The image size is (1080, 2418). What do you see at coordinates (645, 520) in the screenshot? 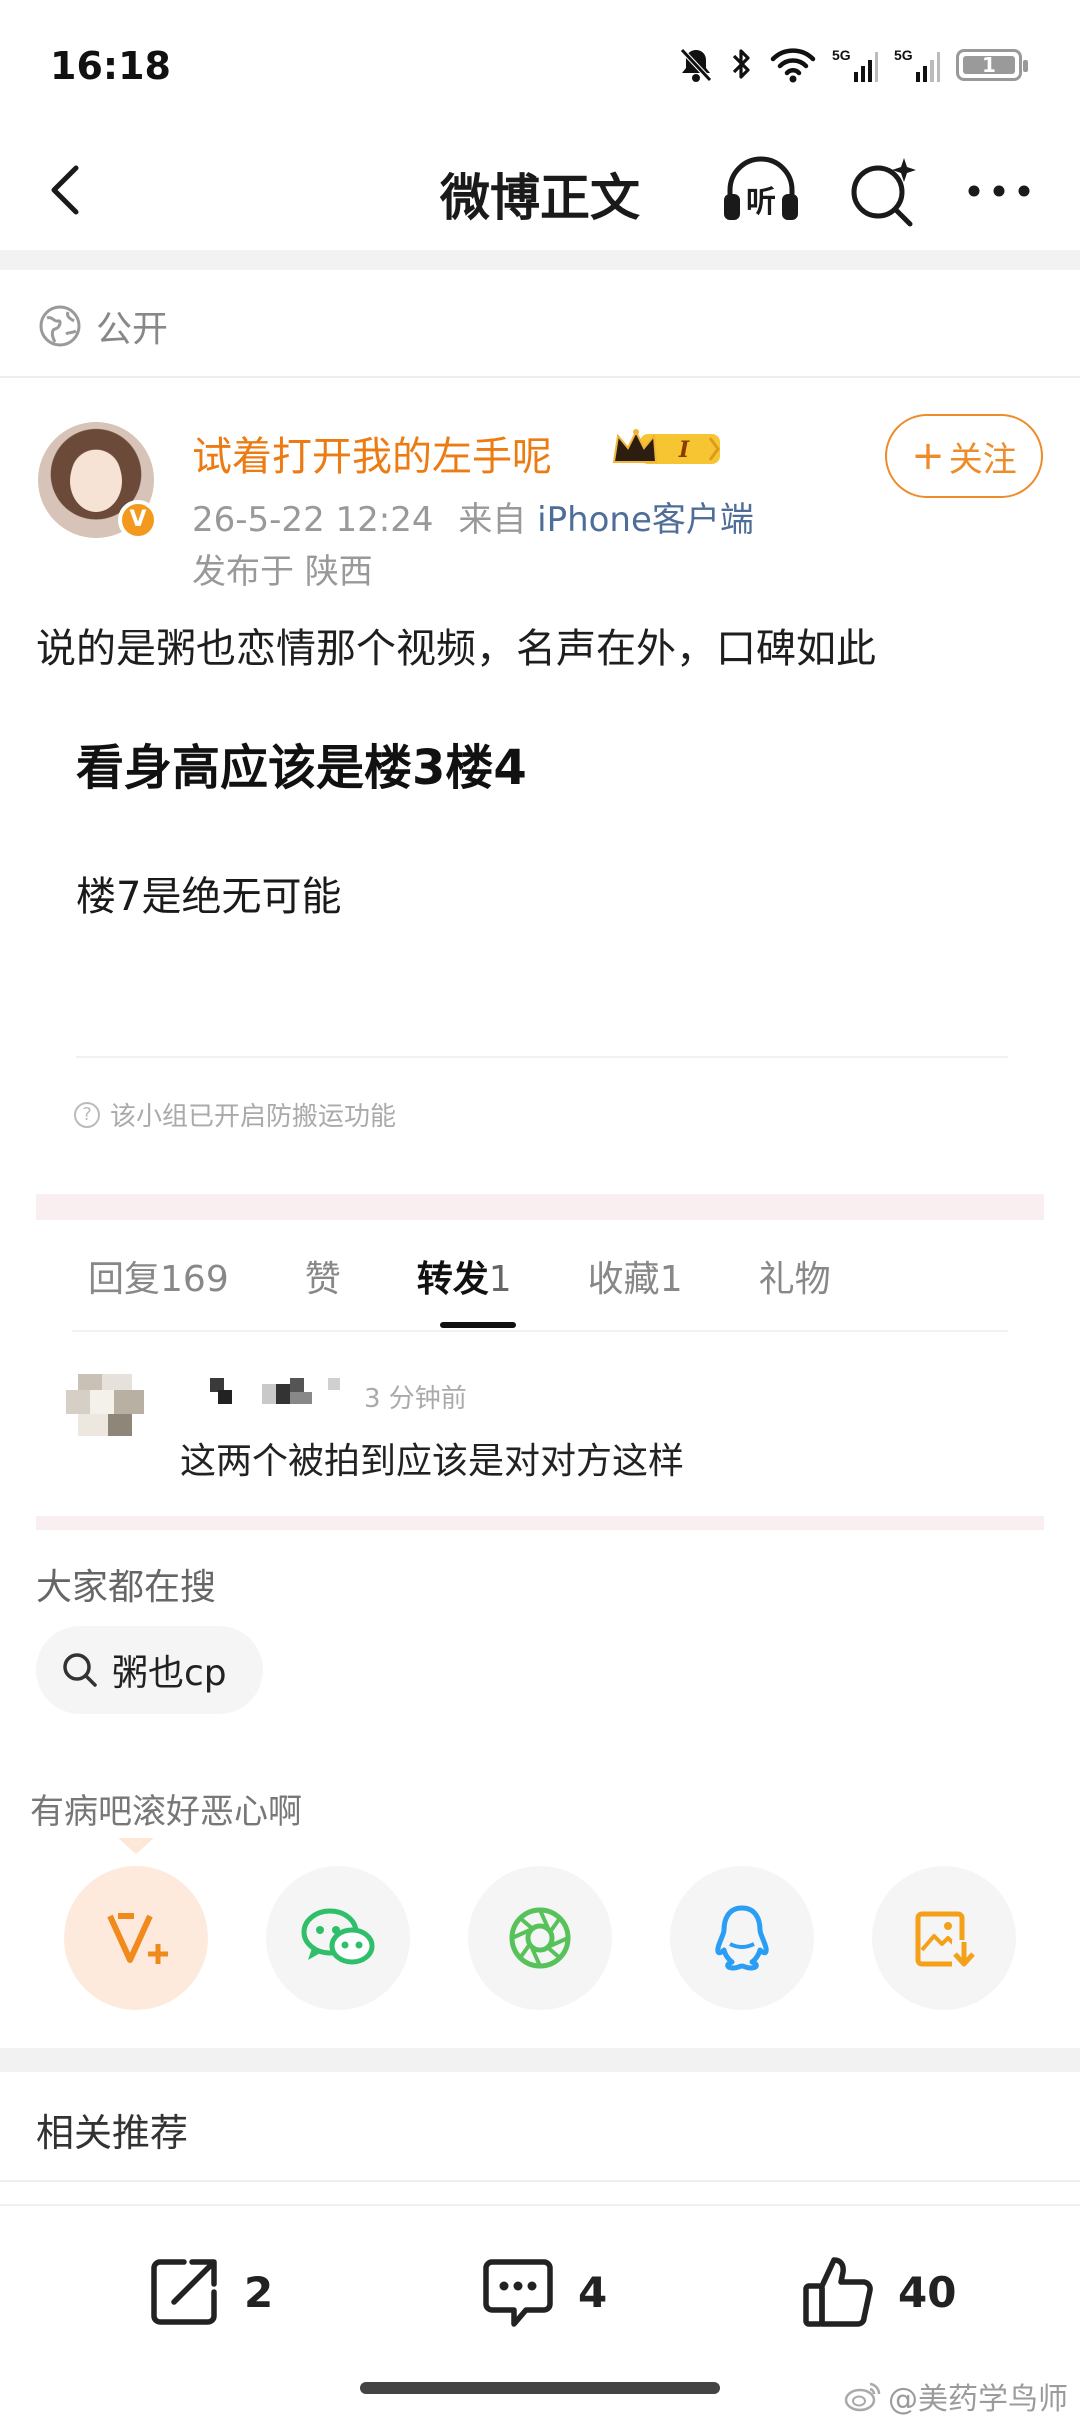
I see `post-source: iPhone客户端` at bounding box center [645, 520].